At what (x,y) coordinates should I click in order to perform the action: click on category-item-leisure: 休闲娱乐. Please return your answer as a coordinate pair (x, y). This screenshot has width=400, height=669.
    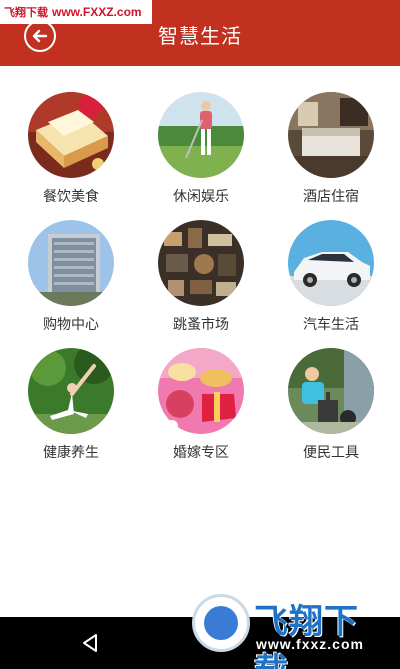
    Looking at the image, I should click on (201, 149).